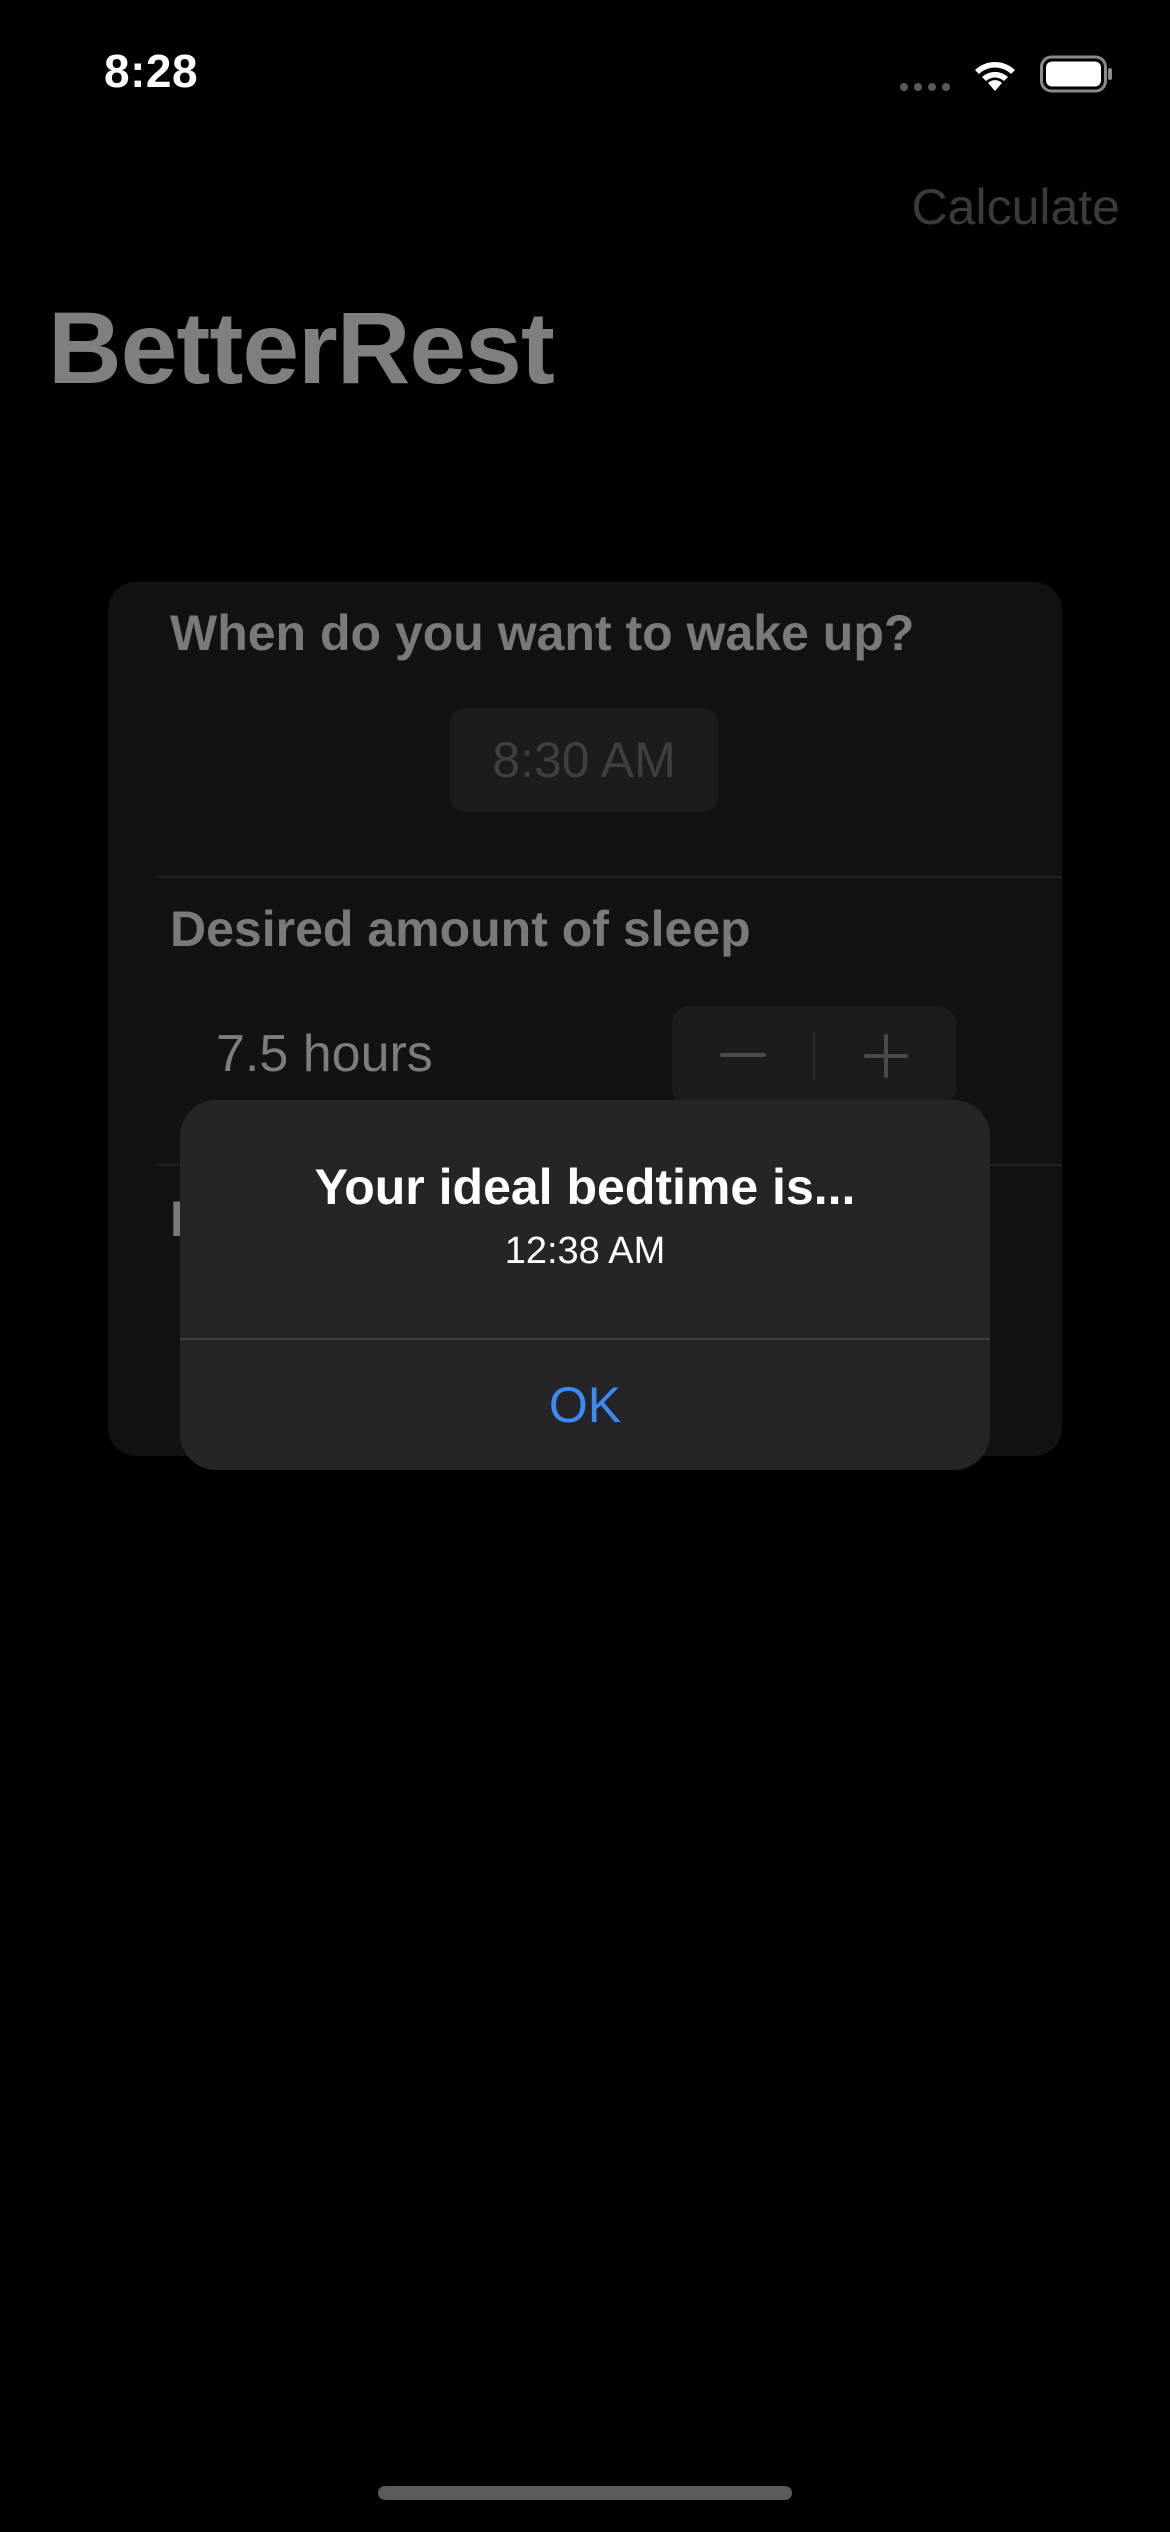  Describe the element at coordinates (301, 348) in the screenshot. I see `page-title: BetterRest` at that location.